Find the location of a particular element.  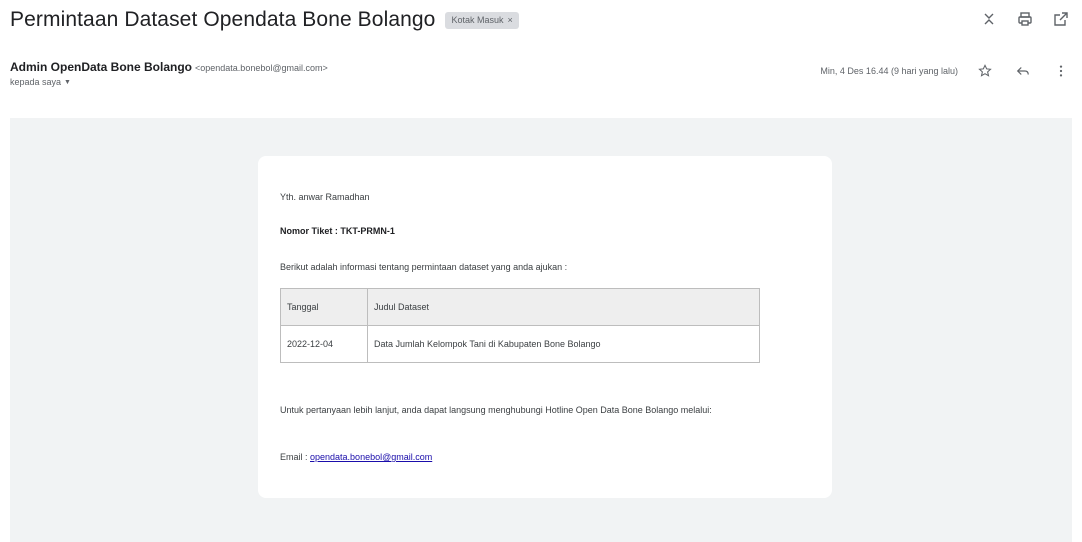

table-header-row: Tanggal Judul Dataset is located at coordinates (520, 307).